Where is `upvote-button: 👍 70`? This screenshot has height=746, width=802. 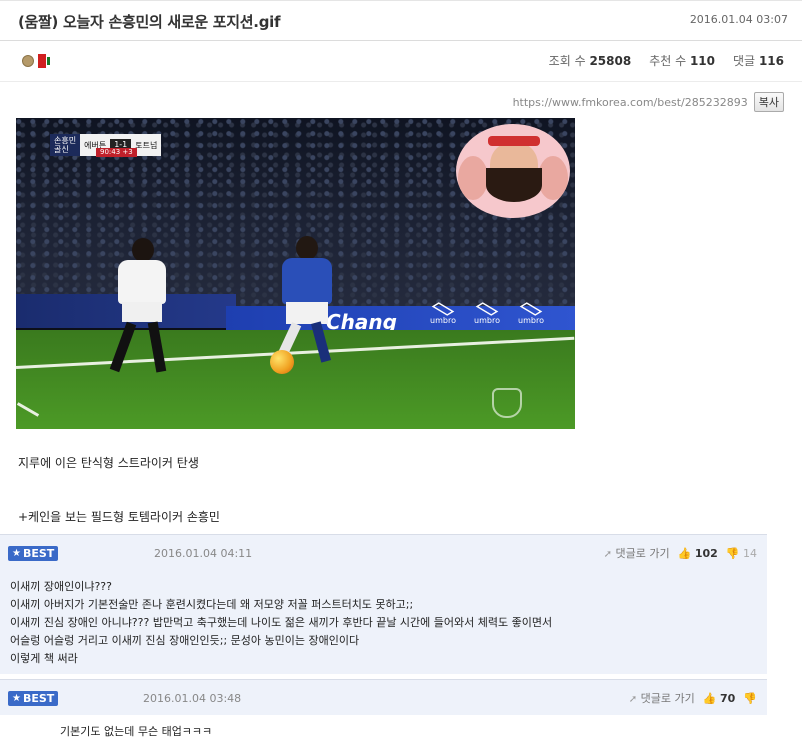
upvote-button: 👍 70 is located at coordinates (719, 698).